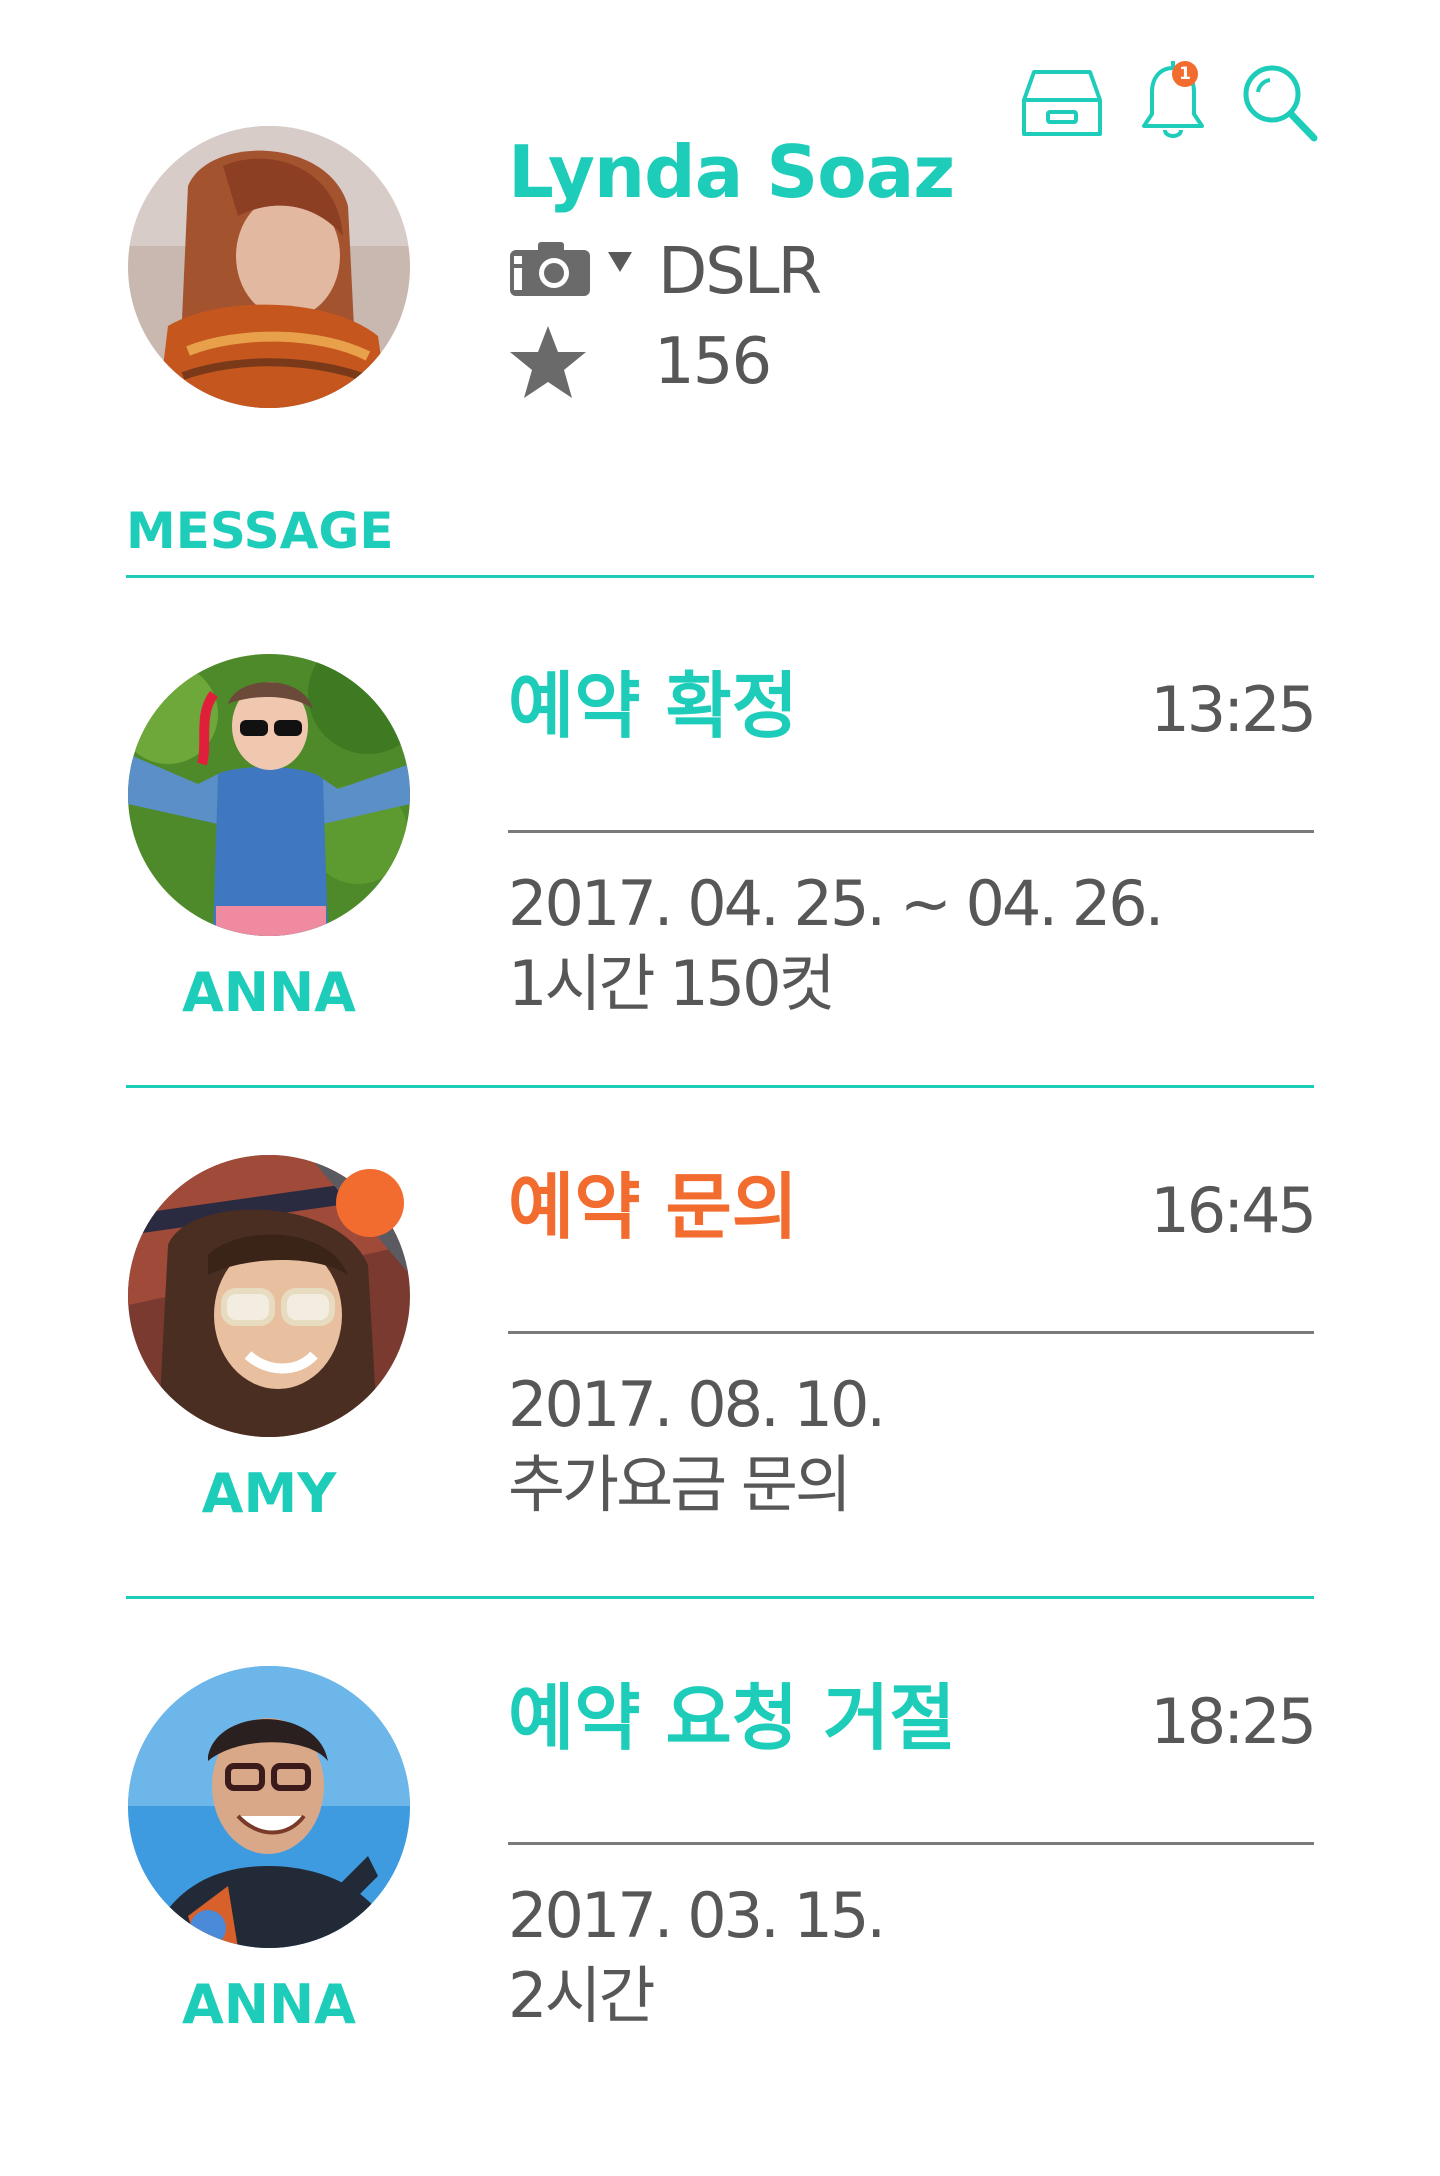  Describe the element at coordinates (1062, 102) in the screenshot. I see `inbox-icon` at that location.